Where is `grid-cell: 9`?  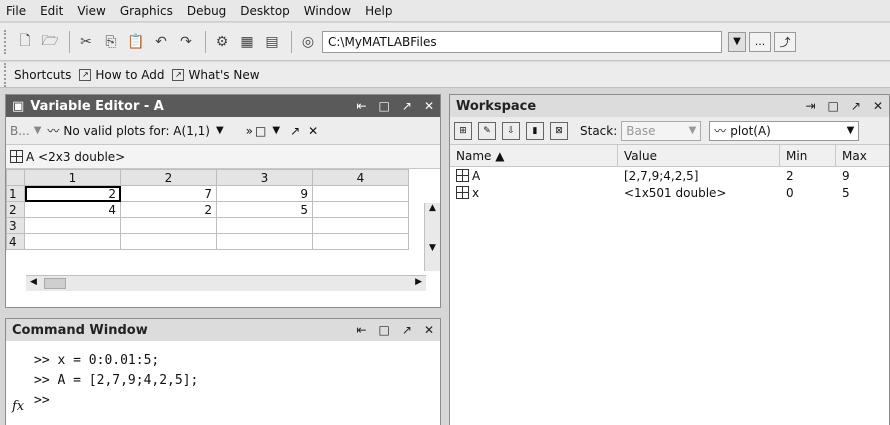
grid-cell: 9 is located at coordinates (264, 193).